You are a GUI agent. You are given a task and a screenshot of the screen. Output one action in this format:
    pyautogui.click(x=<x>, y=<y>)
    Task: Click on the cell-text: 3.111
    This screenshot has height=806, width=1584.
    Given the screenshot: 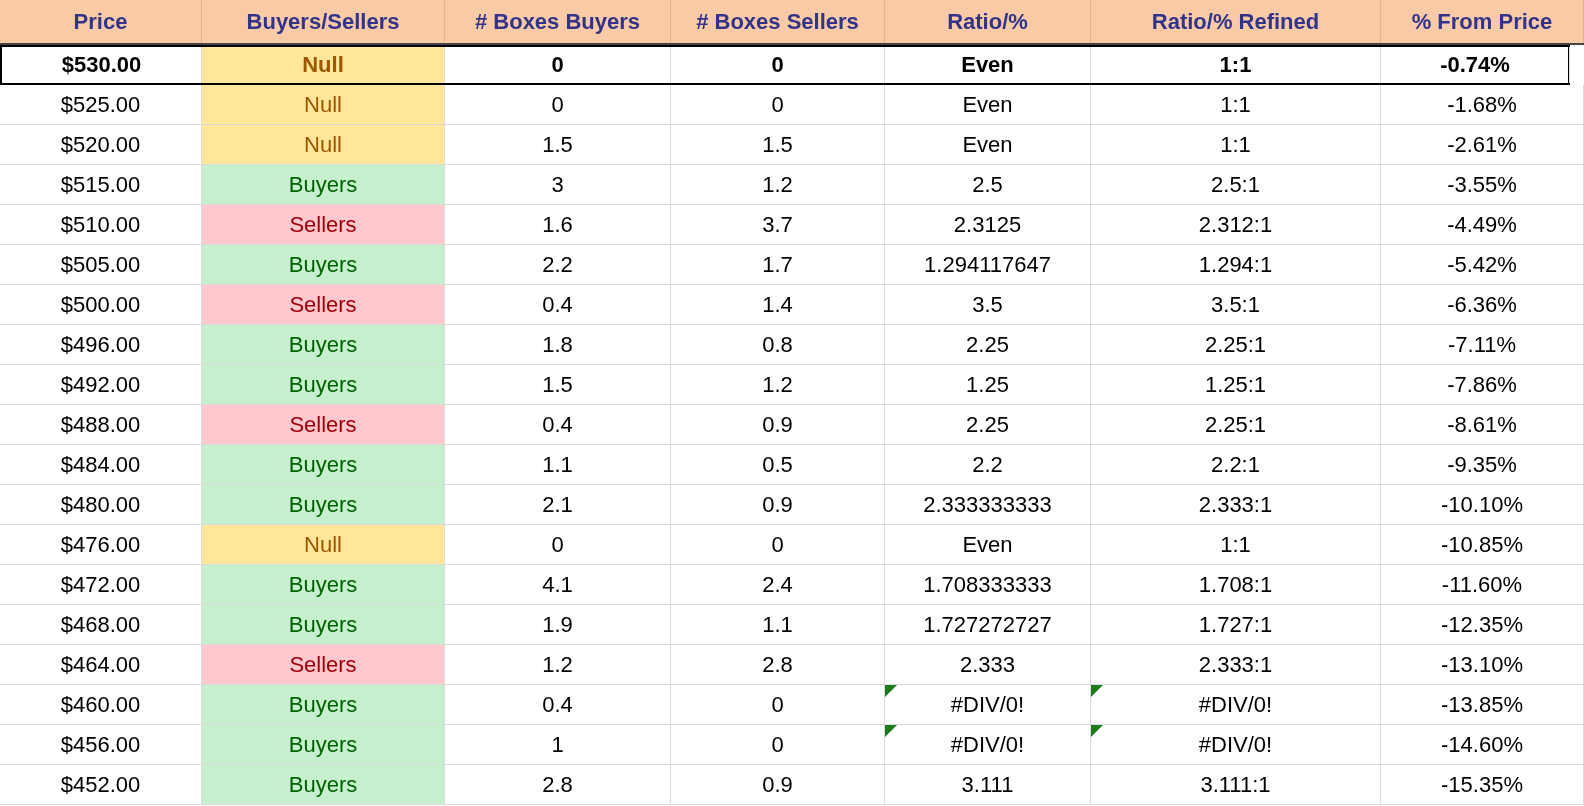 What is the action you would take?
    pyautogui.click(x=987, y=784)
    